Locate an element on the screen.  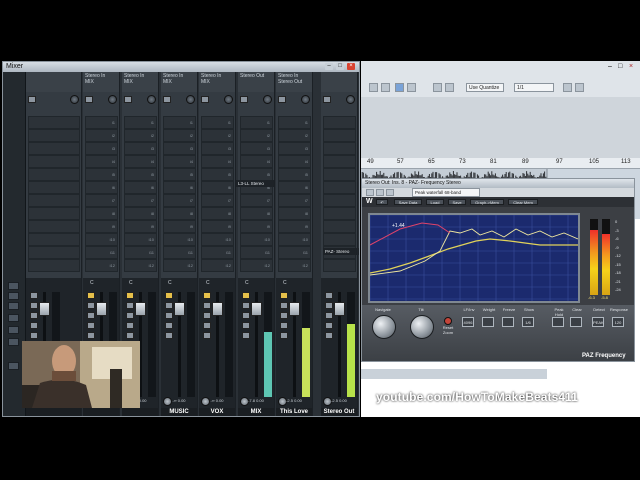
channel-name: VOX is located at coordinates (217, 412).